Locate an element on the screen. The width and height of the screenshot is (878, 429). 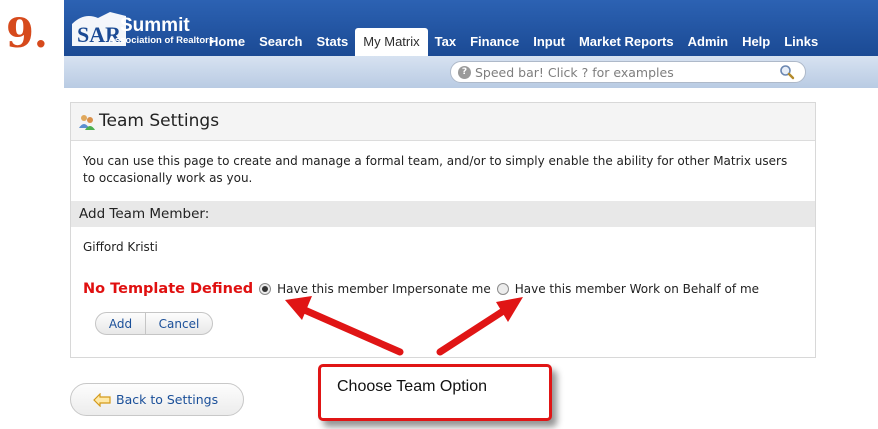
speedbar: ? is located at coordinates (628, 72).